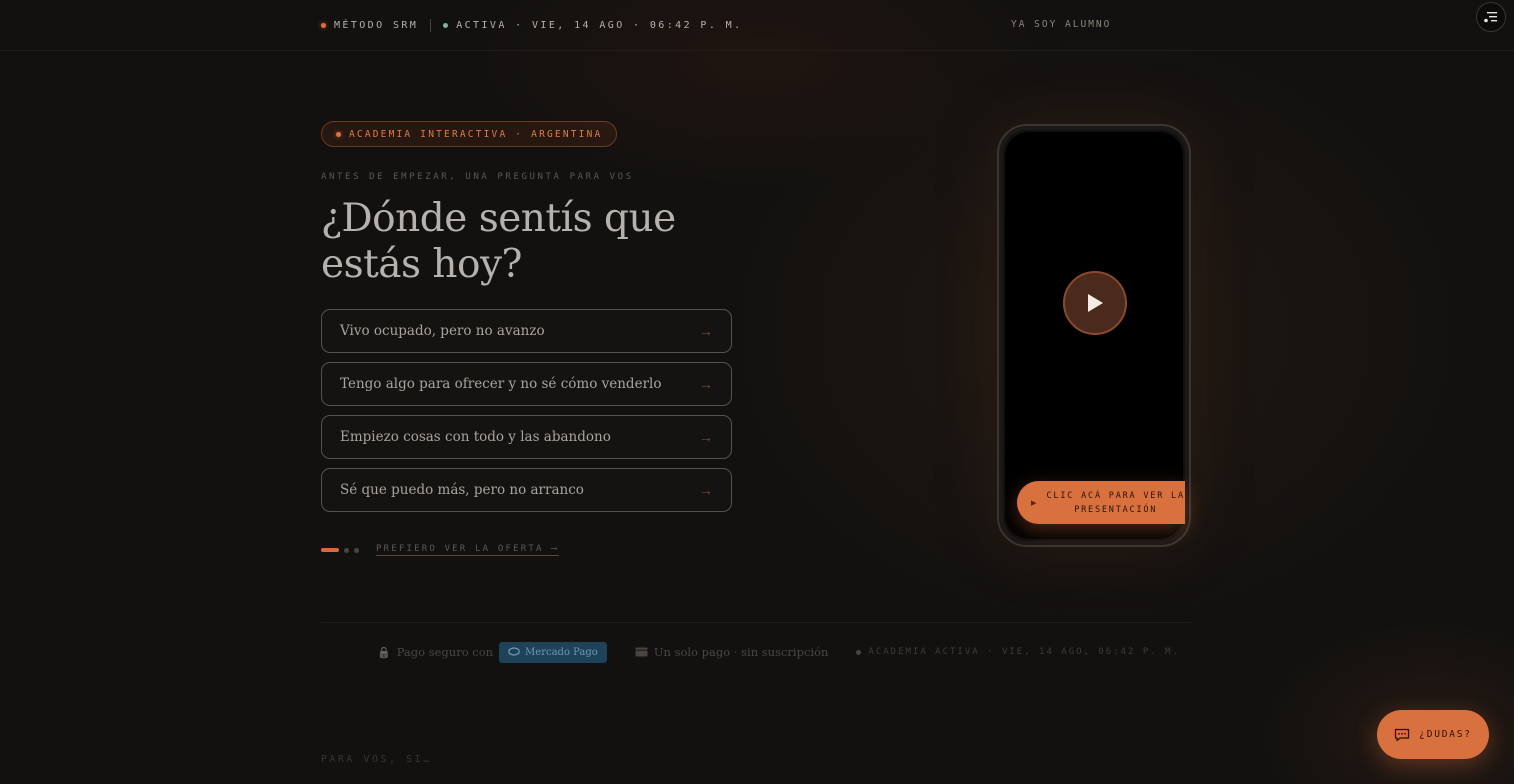 Image resolution: width=1514 pixels, height=784 pixels. What do you see at coordinates (376, 25) in the screenshot?
I see `brand-name: MÉTODO SRM` at bounding box center [376, 25].